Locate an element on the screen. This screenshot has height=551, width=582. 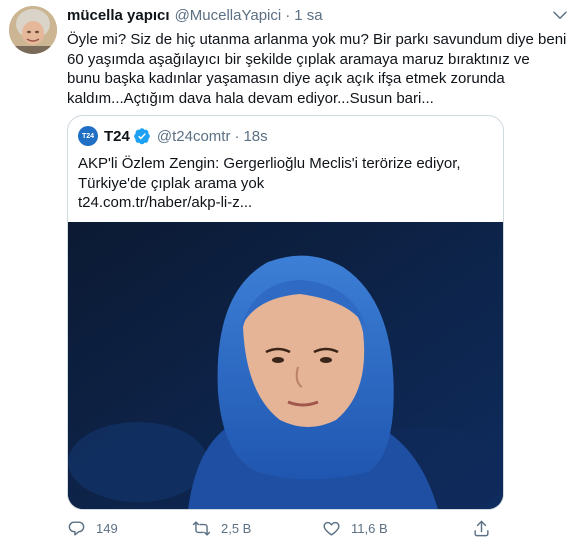
like-icon is located at coordinates (331, 528).